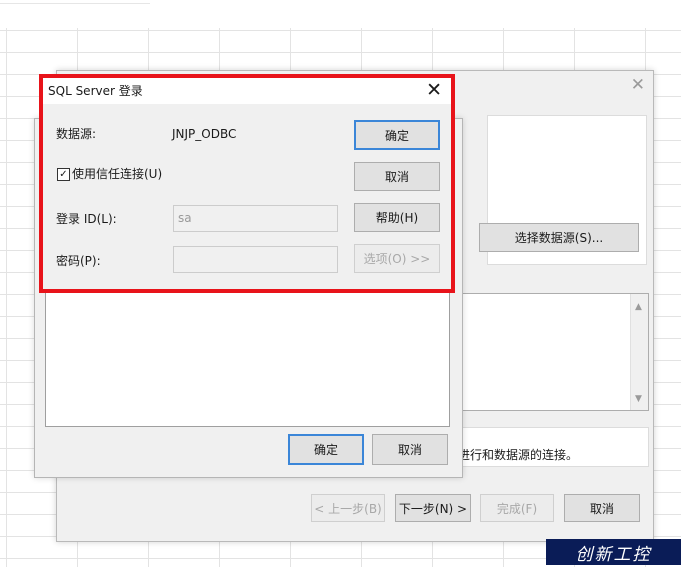  What do you see at coordinates (638, 399) in the screenshot?
I see `scroll-down-icon: ▼` at bounding box center [638, 399].